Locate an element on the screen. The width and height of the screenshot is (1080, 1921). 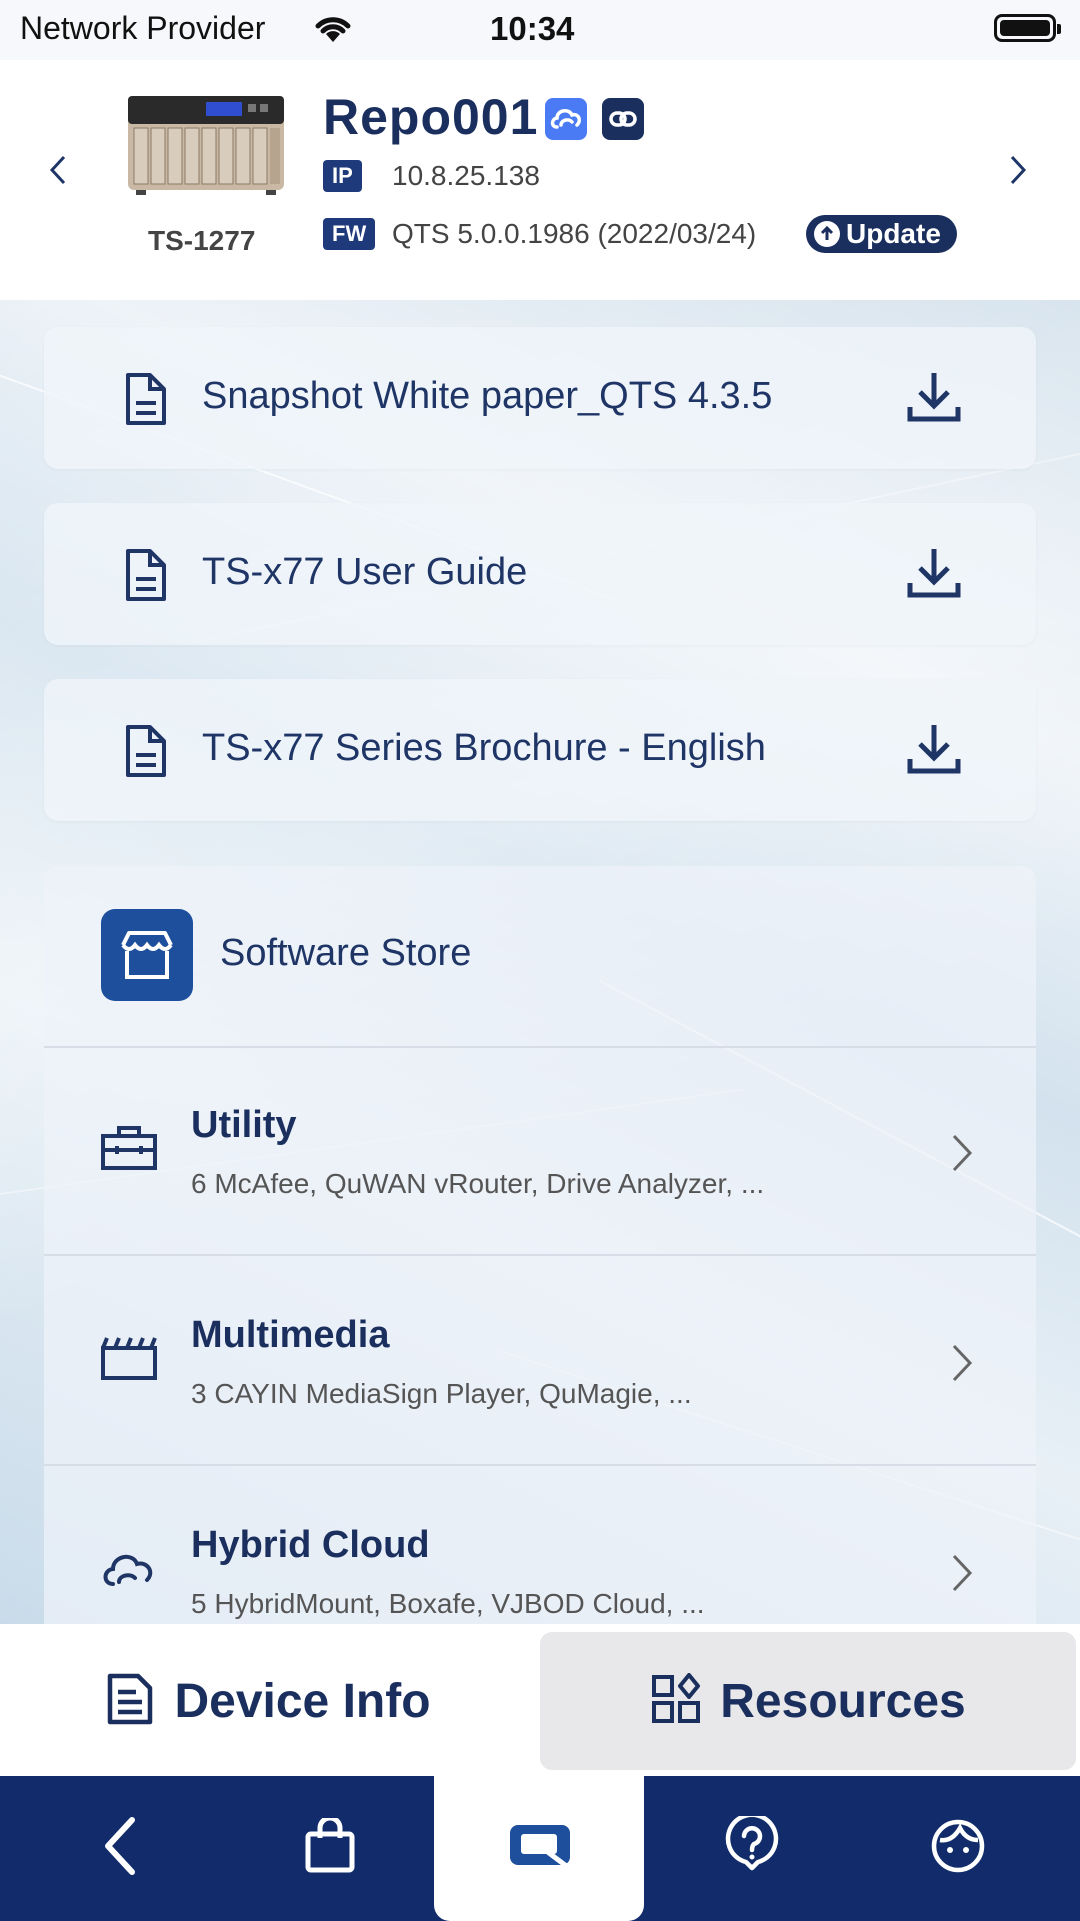
document-list-icon is located at coordinates (130, 1701).